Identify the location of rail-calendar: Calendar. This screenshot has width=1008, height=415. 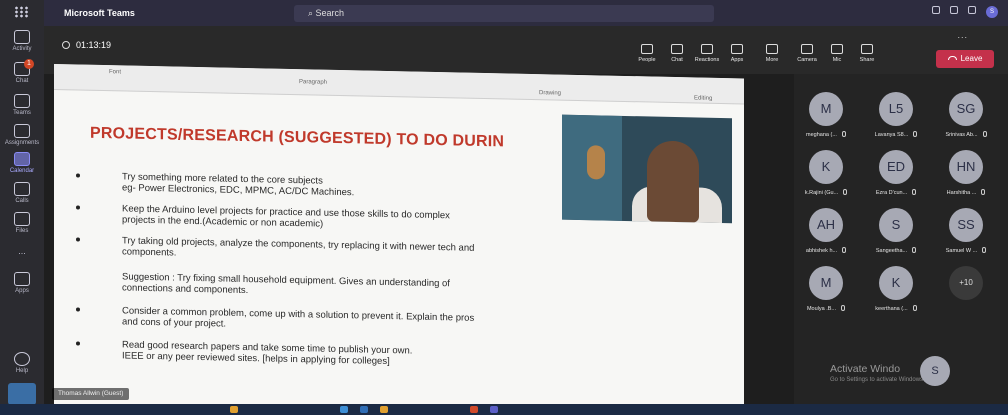
(22, 163).